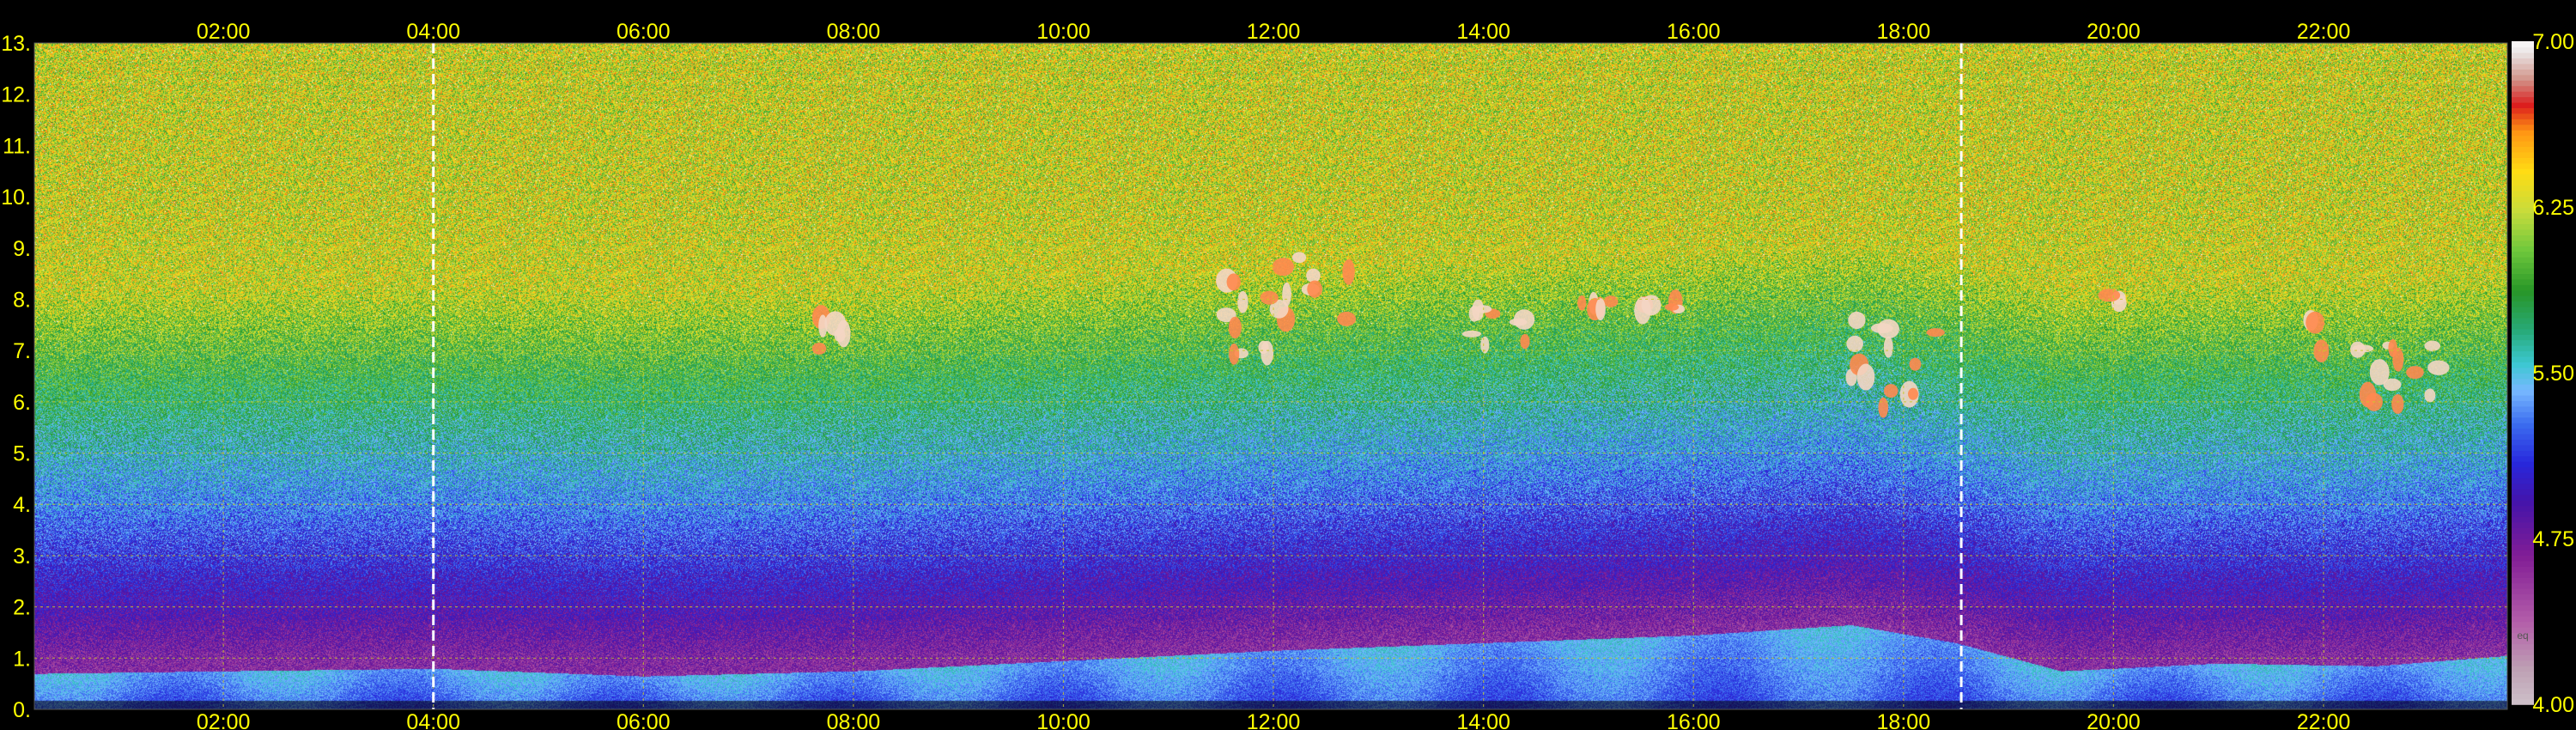  What do you see at coordinates (22, 454) in the screenshot?
I see `y-tick-label: 5.` at bounding box center [22, 454].